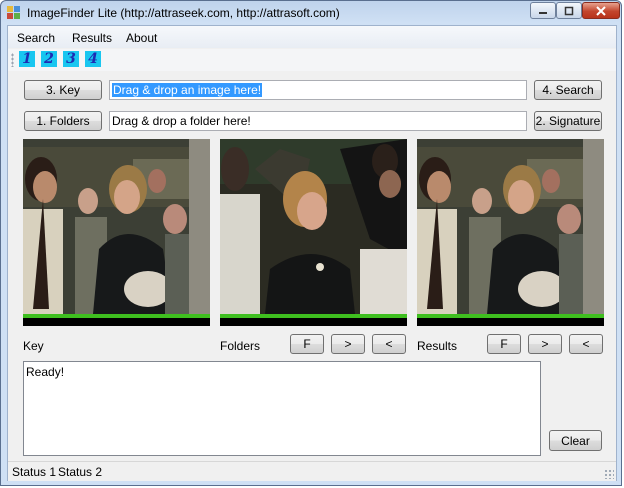  I want to click on toolbar-button-1: 1, so click(27, 59).